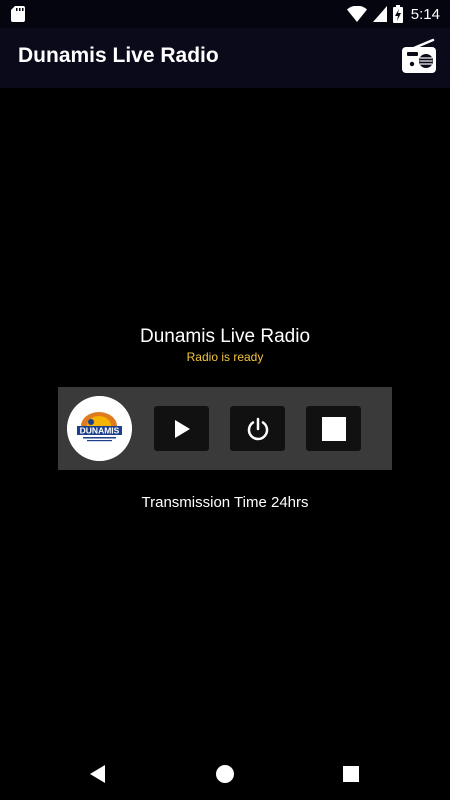 This screenshot has width=450, height=800. I want to click on dunamis-logo: DUNAMIS, so click(99, 428).